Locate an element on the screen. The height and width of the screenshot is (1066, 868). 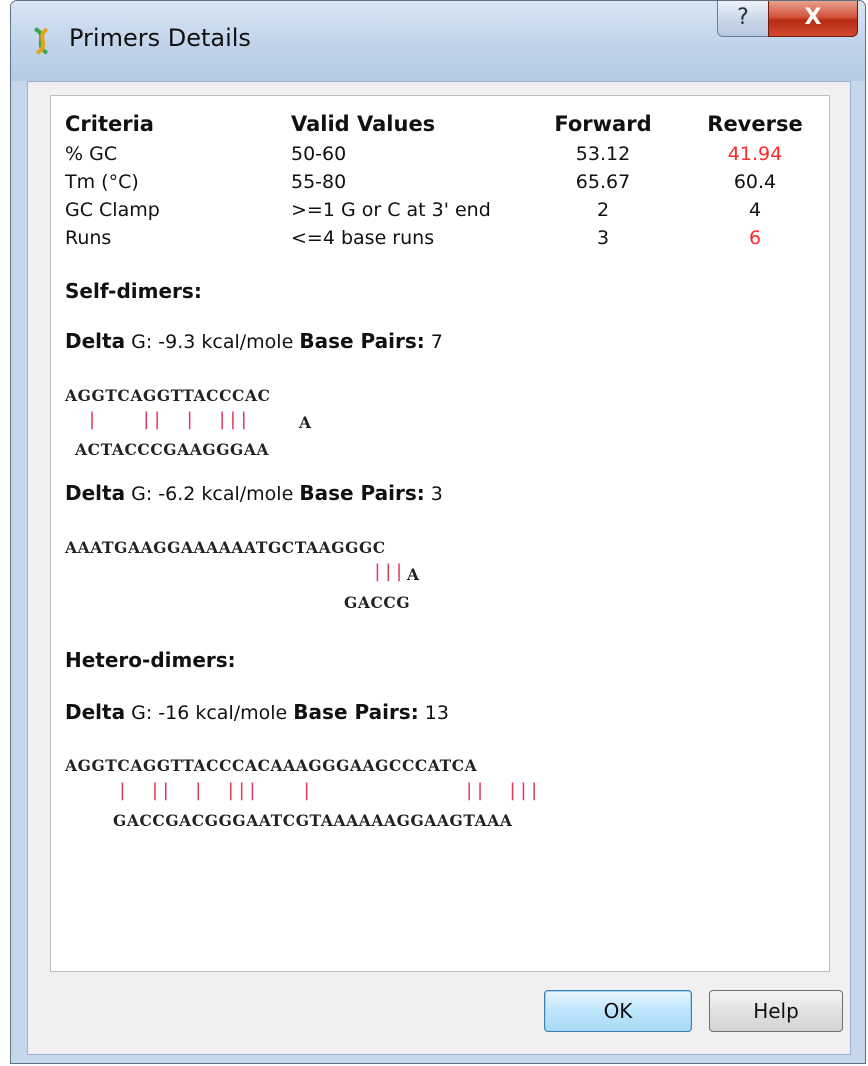
header-valid-values: Valid Values is located at coordinates (363, 124).